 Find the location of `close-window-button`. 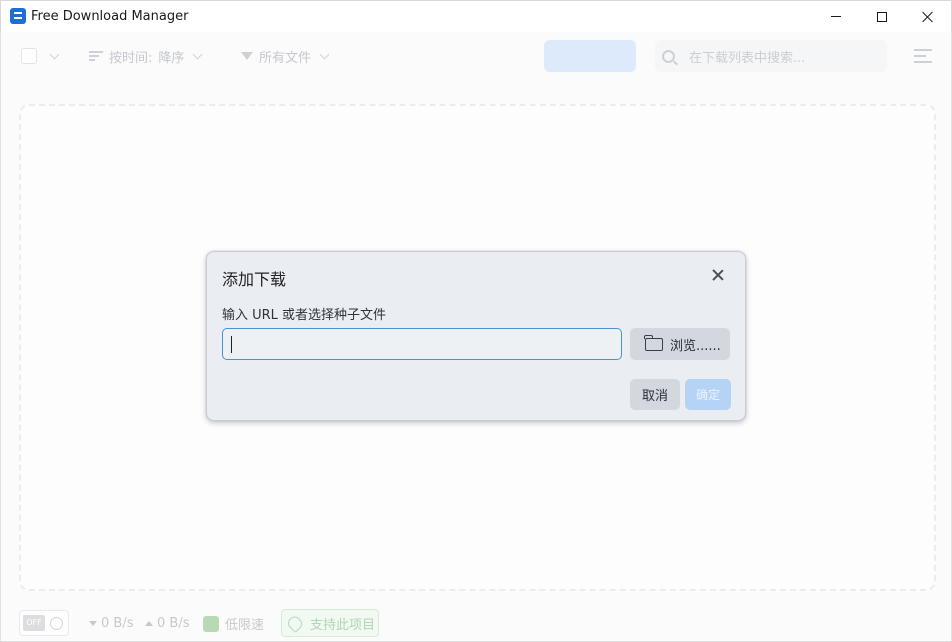

close-window-button is located at coordinates (928, 16).